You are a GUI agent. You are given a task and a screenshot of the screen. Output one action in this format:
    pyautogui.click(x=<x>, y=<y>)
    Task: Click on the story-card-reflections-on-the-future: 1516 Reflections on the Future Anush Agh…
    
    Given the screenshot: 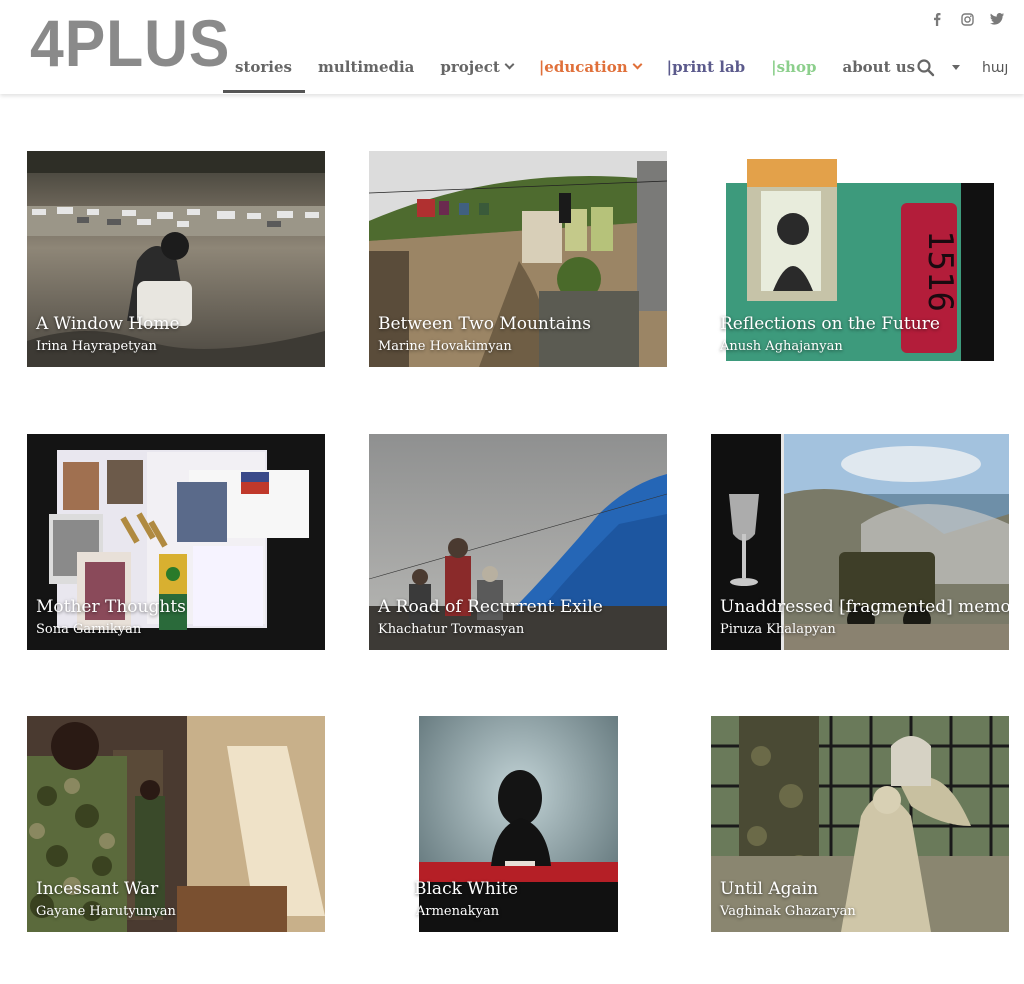 What is the action you would take?
    pyautogui.click(x=860, y=259)
    